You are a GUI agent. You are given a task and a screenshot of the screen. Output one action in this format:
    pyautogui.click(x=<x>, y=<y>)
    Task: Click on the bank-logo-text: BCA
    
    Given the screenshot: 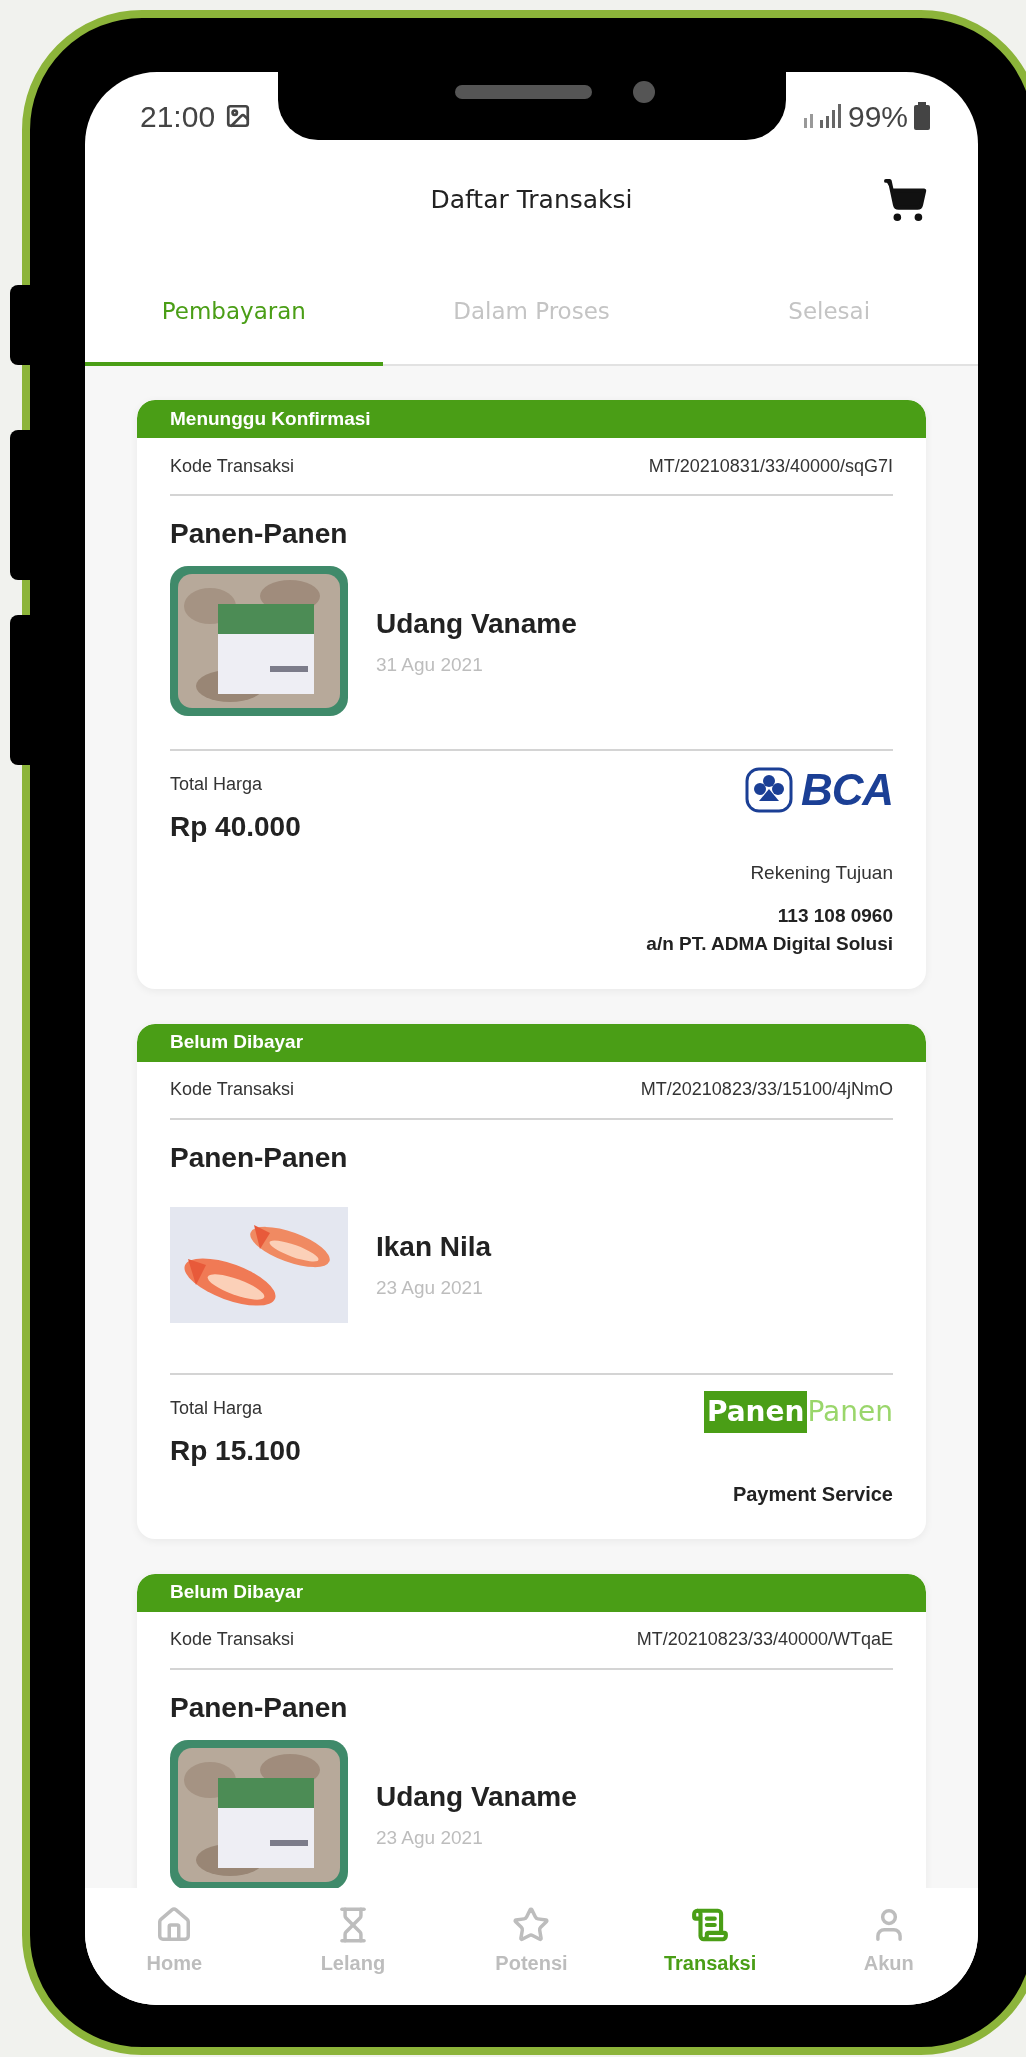 What is the action you would take?
    pyautogui.click(x=846, y=790)
    